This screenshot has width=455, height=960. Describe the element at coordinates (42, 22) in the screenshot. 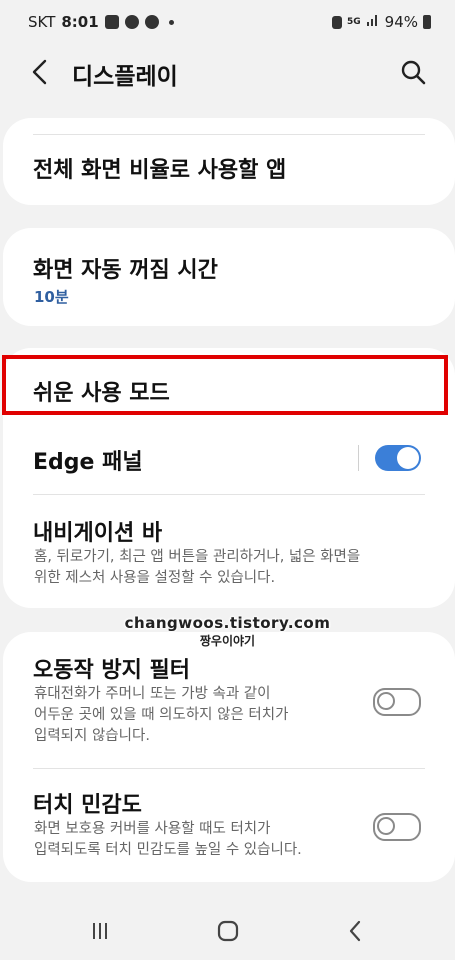

I see `carrier-label: SKT` at that location.